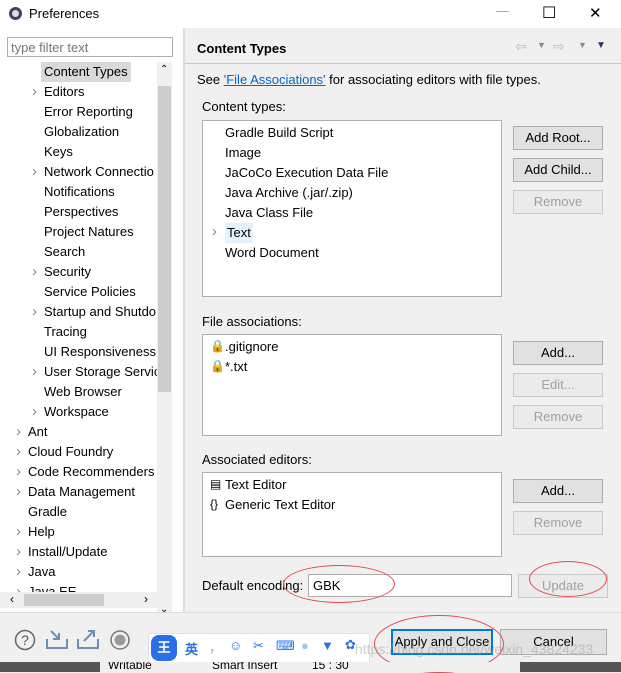  What do you see at coordinates (269, 213) in the screenshot?
I see `content-type-item: Java Class File` at bounding box center [269, 213].